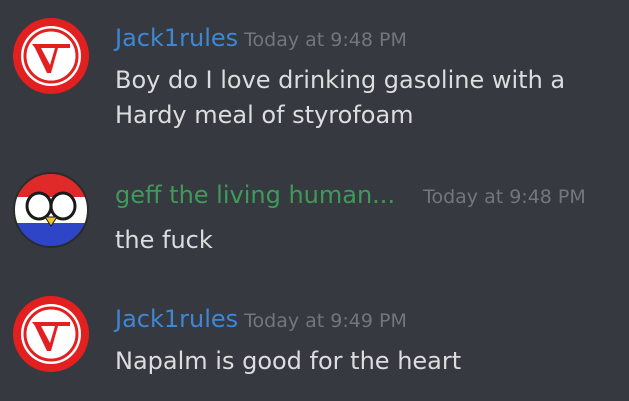 This screenshot has width=629, height=401. Describe the element at coordinates (164, 240) in the screenshot. I see `message-content: the fuck` at that location.